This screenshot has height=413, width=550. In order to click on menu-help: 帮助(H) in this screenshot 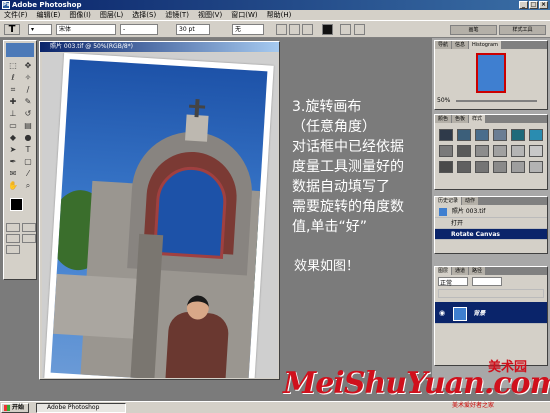, I will do `click(279, 15)`.